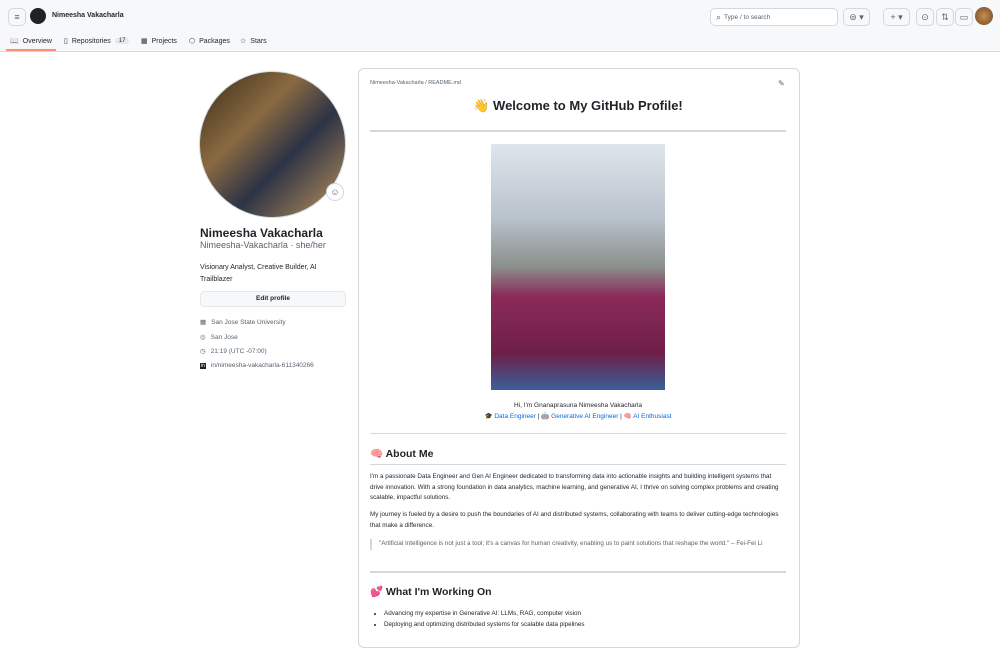 The height and width of the screenshot is (648, 1000). Describe the element at coordinates (144, 41) in the screenshot. I see `table-icon: ▦` at that location.